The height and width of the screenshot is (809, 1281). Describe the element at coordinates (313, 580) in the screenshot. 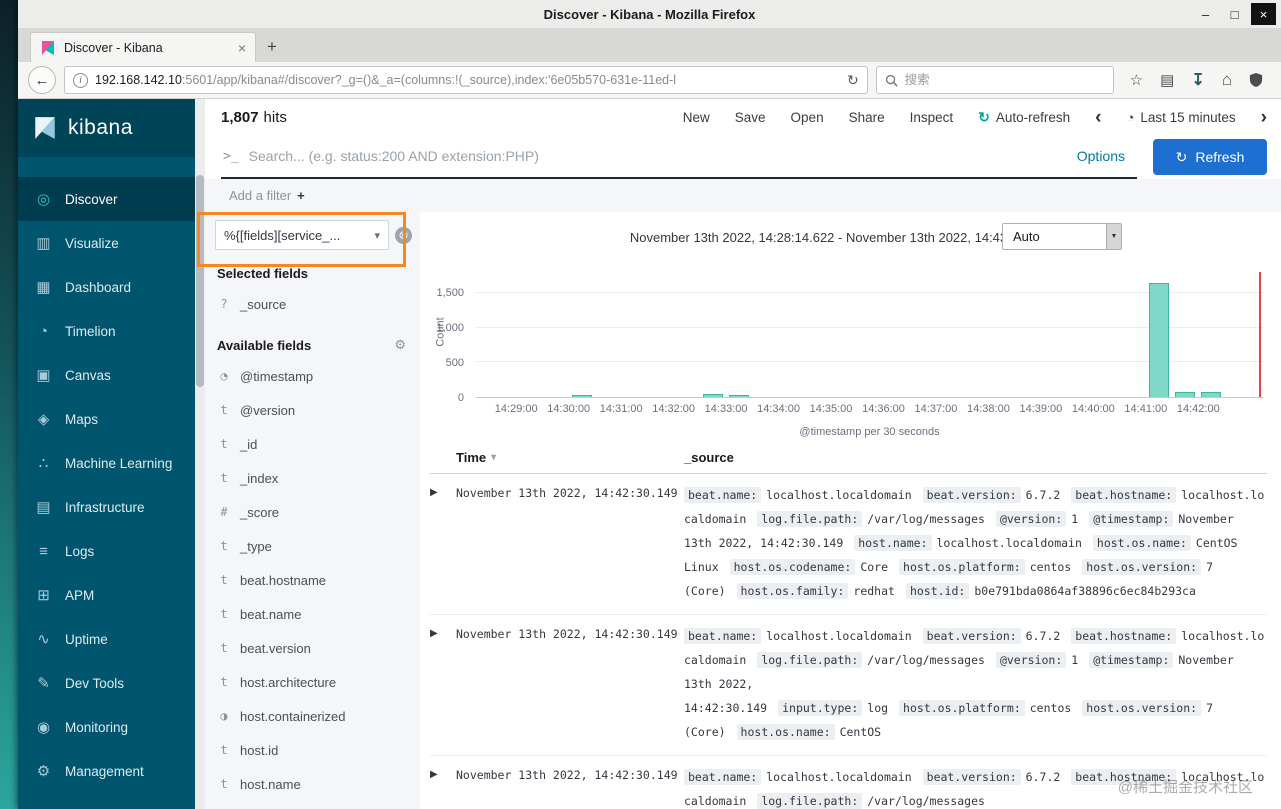

I see `field-item-beat-hostname: t beat.hostname` at that location.